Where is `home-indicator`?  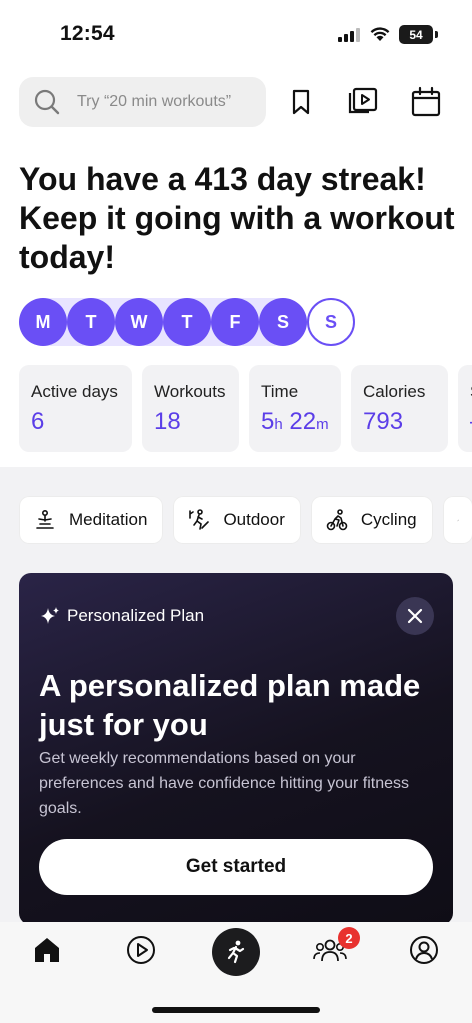
home-indicator is located at coordinates (236, 1010).